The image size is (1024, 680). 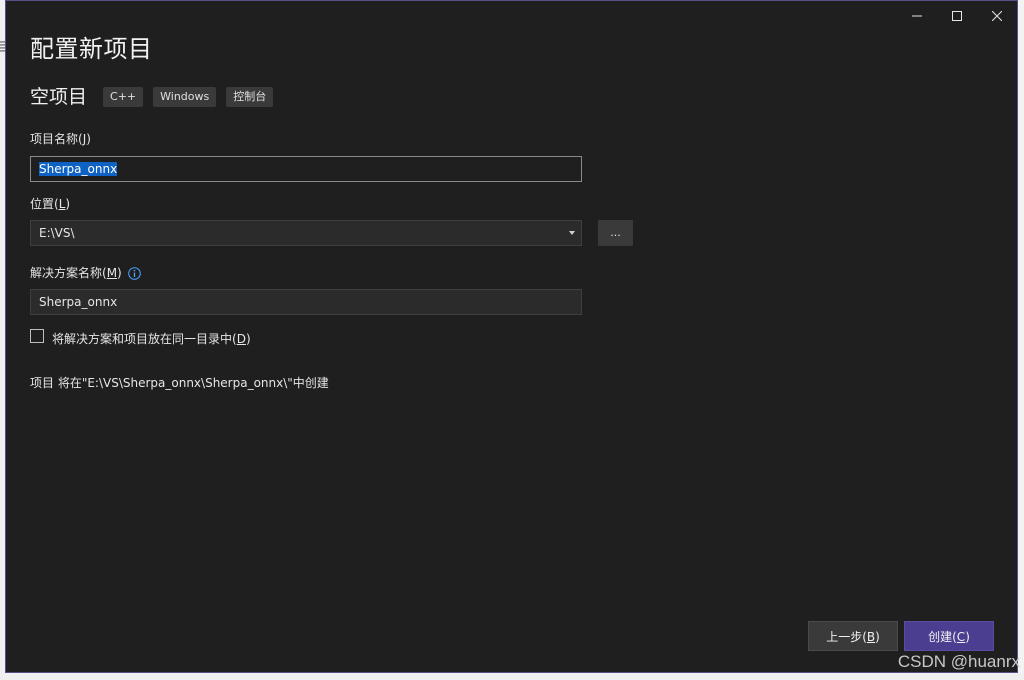 What do you see at coordinates (85, 272) in the screenshot?
I see `solution-name-label: 解决方案名称(M)` at bounding box center [85, 272].